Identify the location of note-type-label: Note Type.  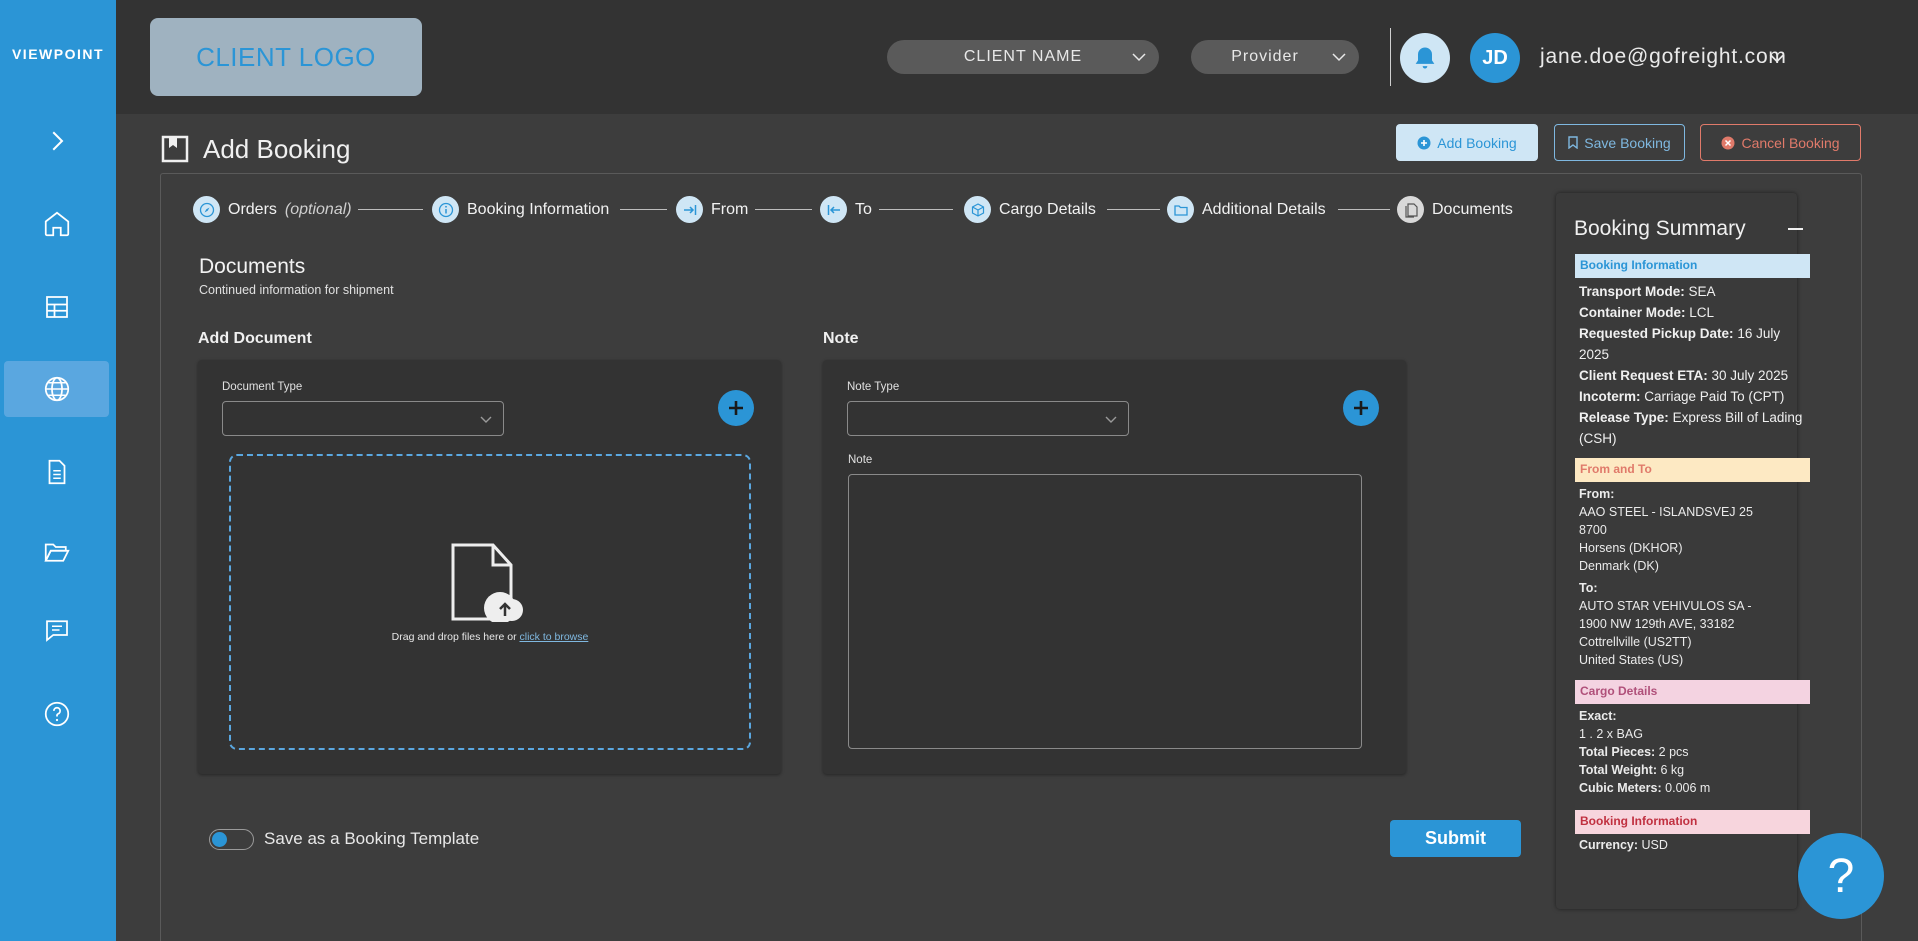
(873, 387).